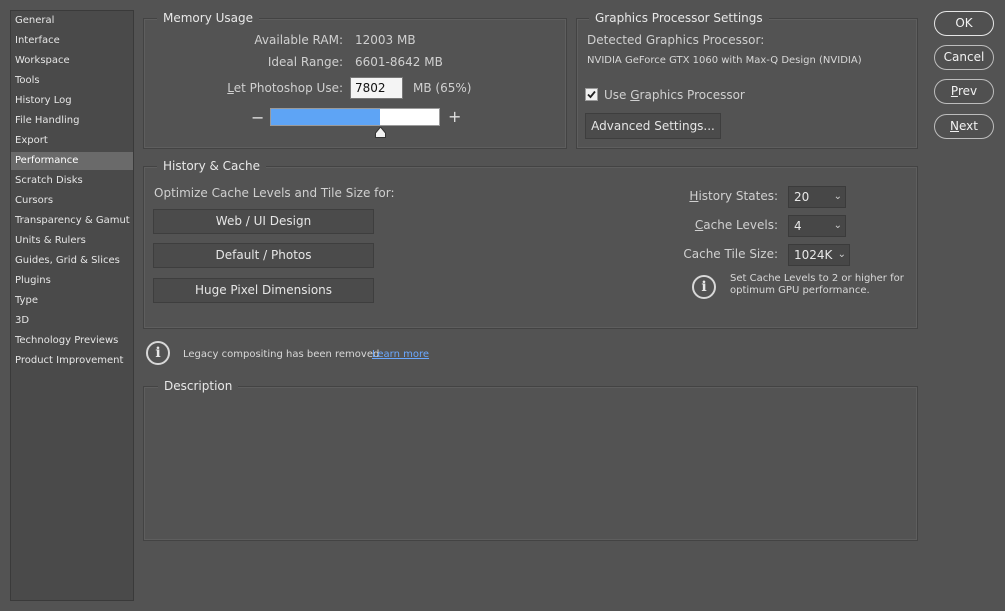  I want to click on history-states-select: 20 ⌄, so click(817, 197).